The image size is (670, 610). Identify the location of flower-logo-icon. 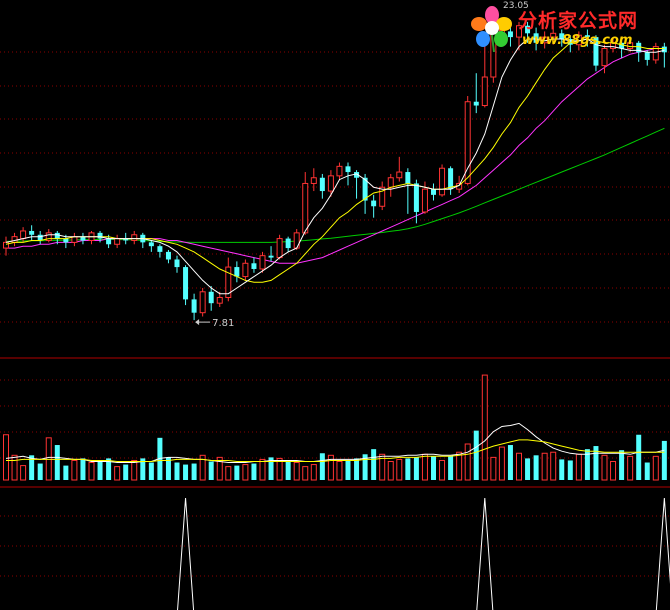
(491, 29).